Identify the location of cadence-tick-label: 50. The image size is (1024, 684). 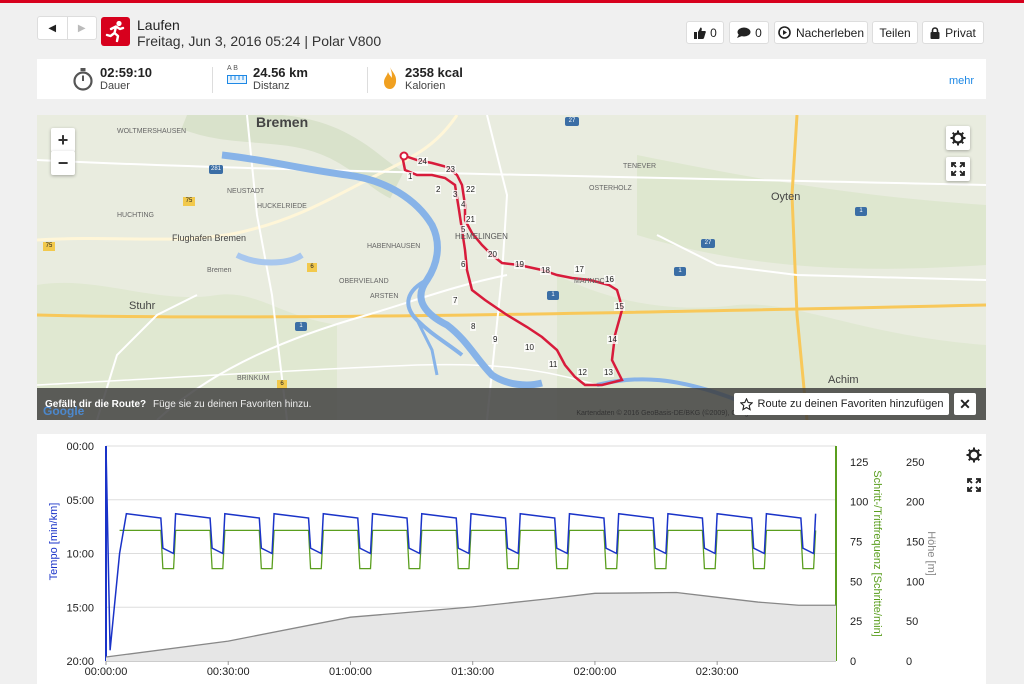
(856, 582).